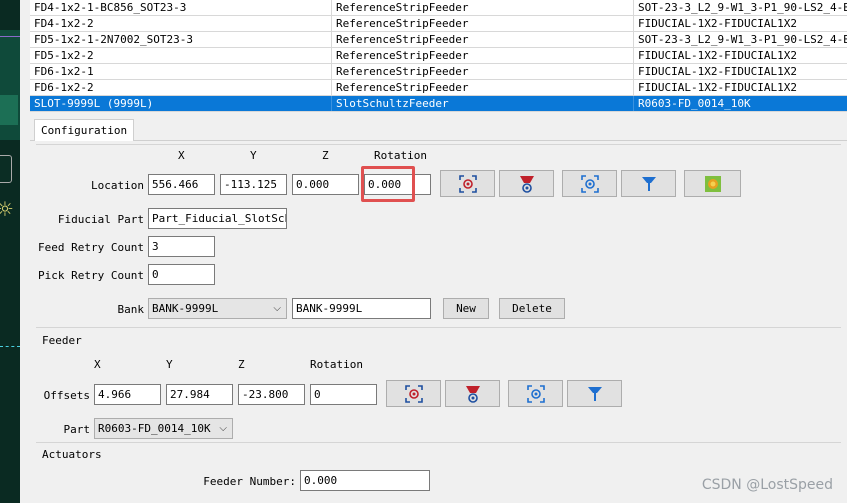  Describe the element at coordinates (181, 155) in the screenshot. I see `location-x-header: X` at that location.